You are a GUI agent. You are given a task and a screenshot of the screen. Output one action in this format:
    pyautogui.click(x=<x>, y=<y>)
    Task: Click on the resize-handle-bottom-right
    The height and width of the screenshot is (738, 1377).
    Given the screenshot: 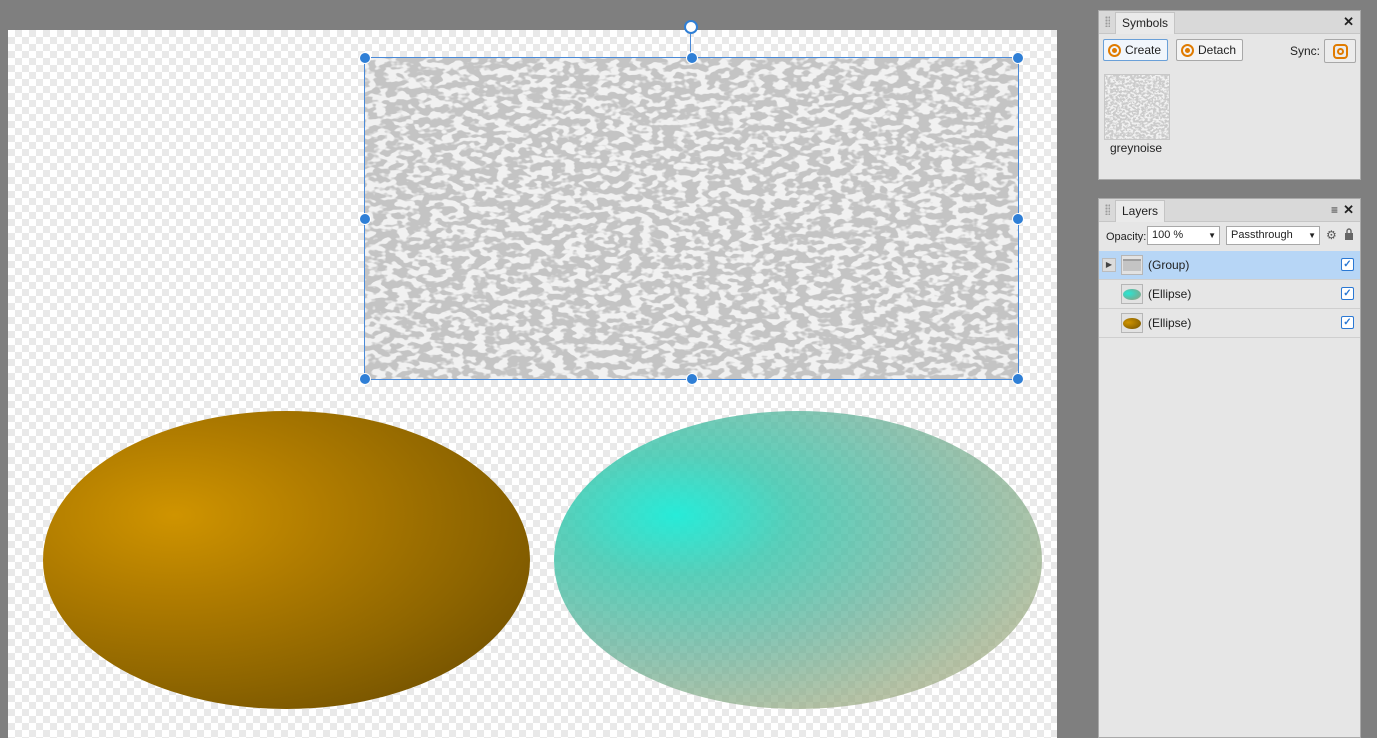 What is the action you would take?
    pyautogui.click(x=1018, y=379)
    